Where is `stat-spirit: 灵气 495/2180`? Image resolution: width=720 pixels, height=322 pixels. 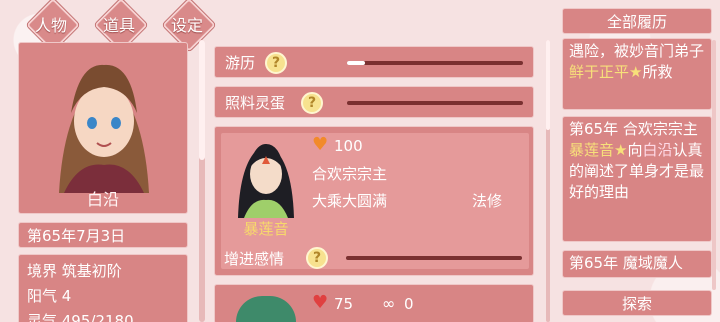 stat-spirit: 灵气 495/2180 is located at coordinates (80, 317).